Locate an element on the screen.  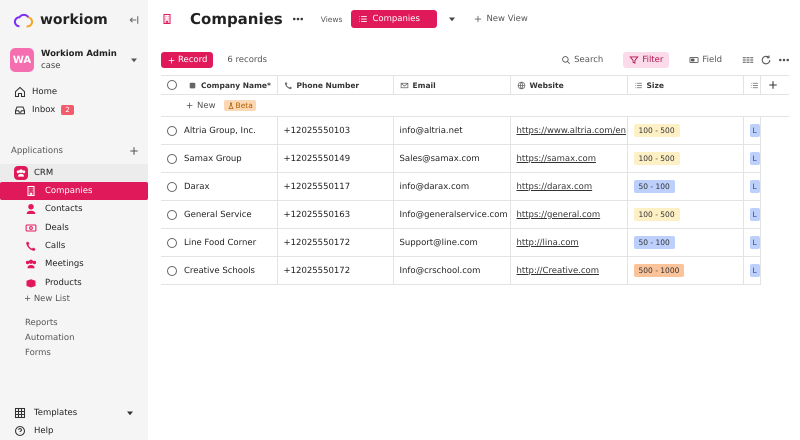
table-cell: Creative Schools is located at coordinates (219, 270).